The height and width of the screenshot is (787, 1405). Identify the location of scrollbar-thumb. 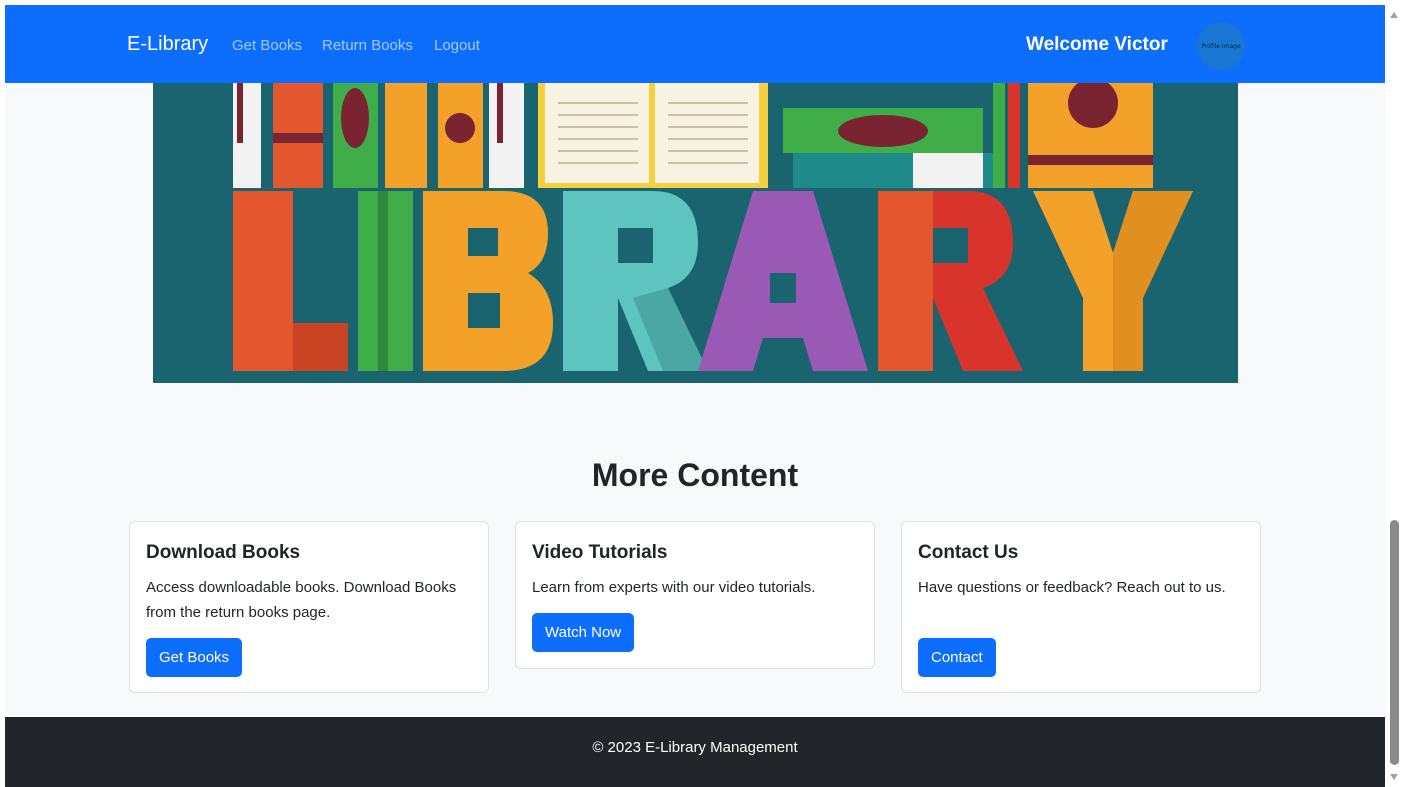
(1394, 642).